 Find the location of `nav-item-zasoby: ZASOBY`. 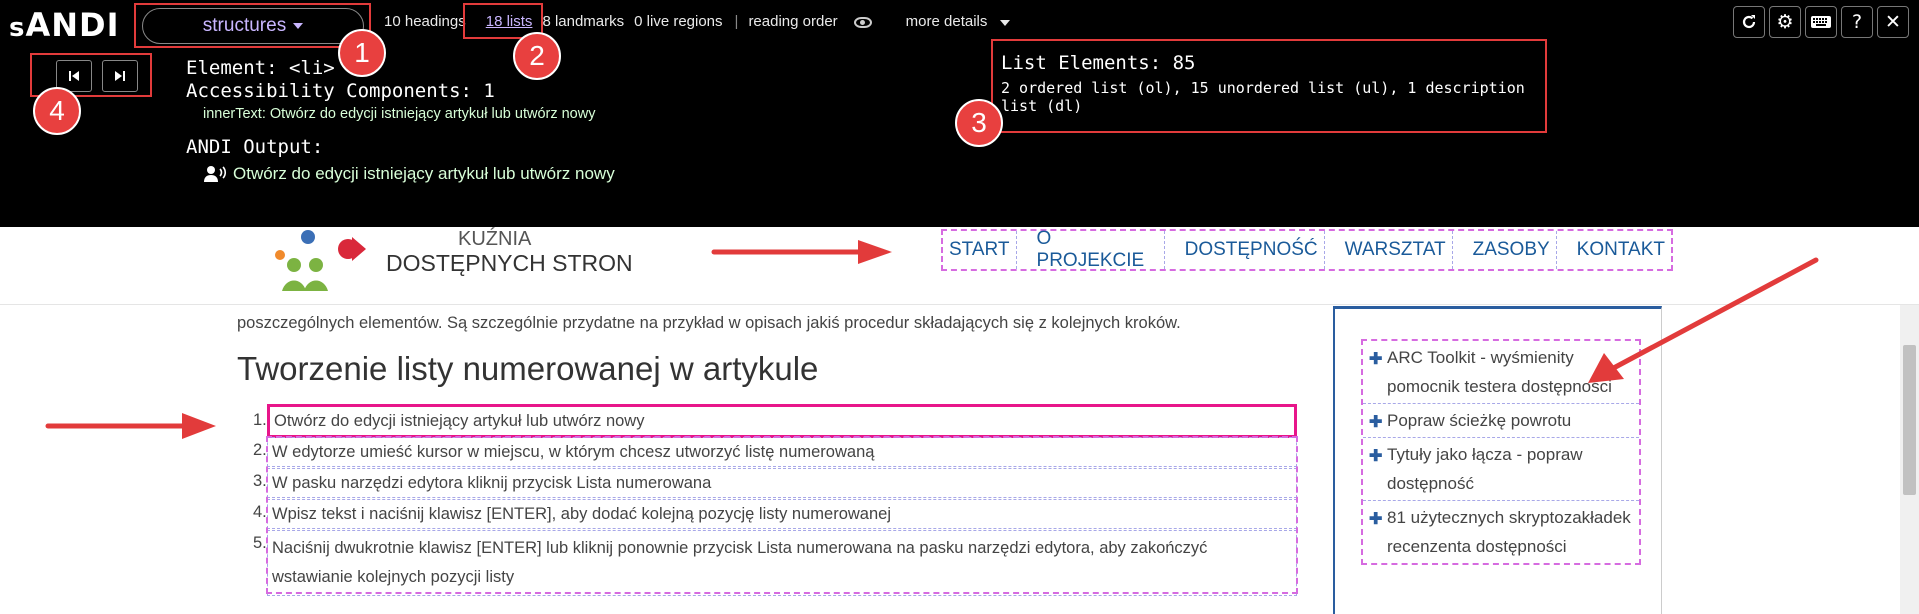

nav-item-zasoby: ZASOBY is located at coordinates (1505, 250).